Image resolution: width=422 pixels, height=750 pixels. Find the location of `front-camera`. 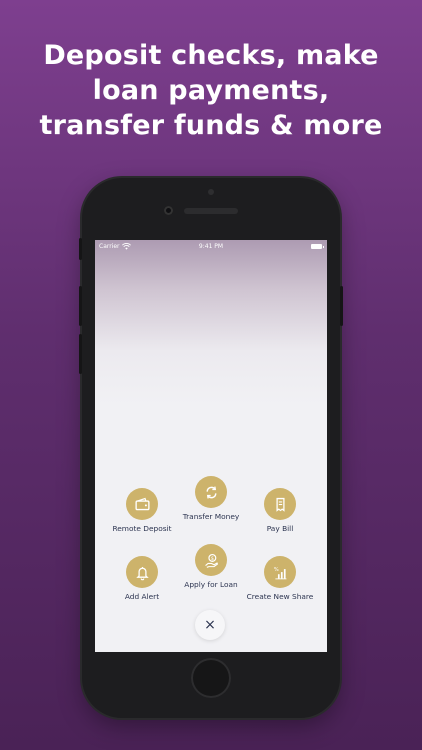

front-camera is located at coordinates (168, 210).